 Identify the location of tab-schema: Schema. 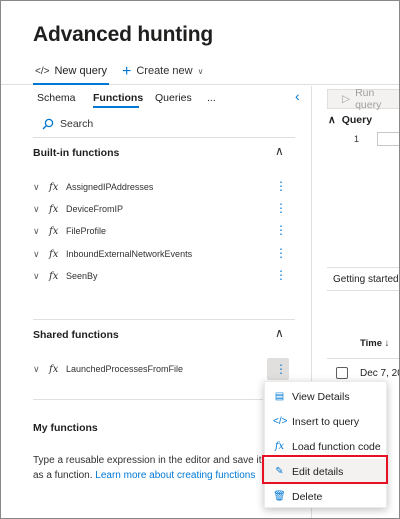
(56, 98).